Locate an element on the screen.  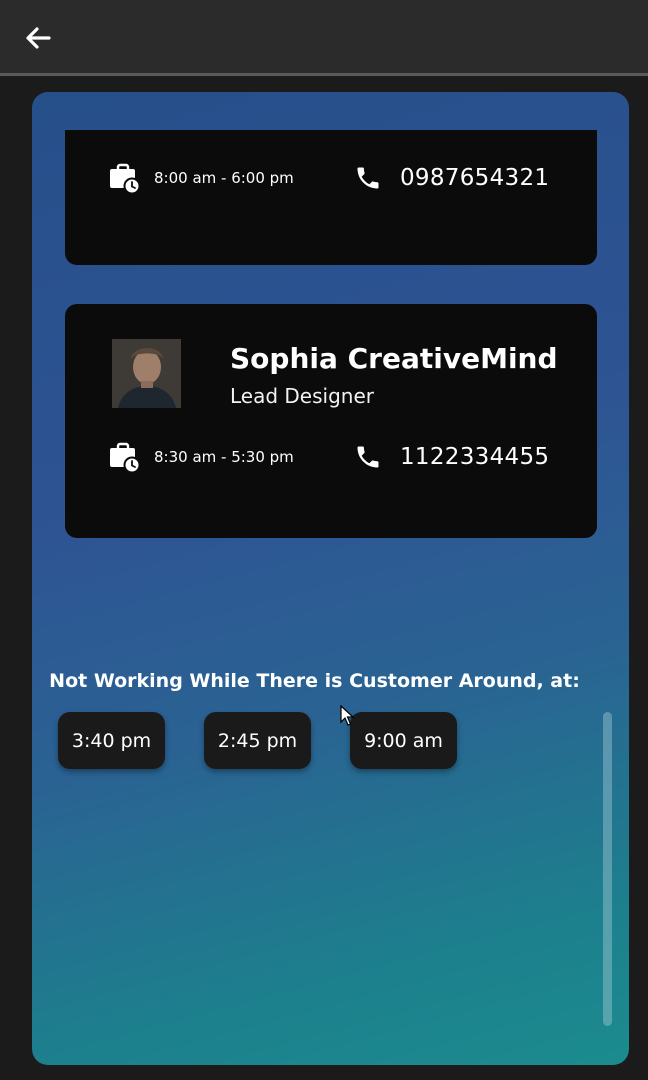
avatar is located at coordinates (146, 373).